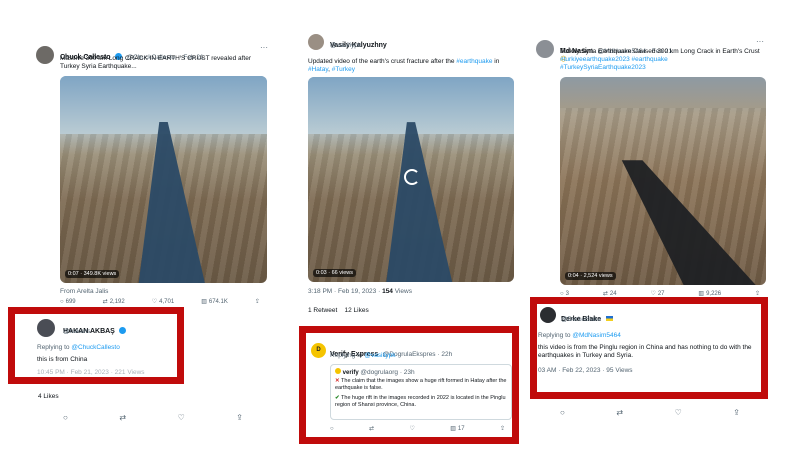 This screenshot has height=468, width=792. What do you see at coordinates (581, 319) in the screenshot?
I see `reply-handle: @DerkeBlake` at bounding box center [581, 319].